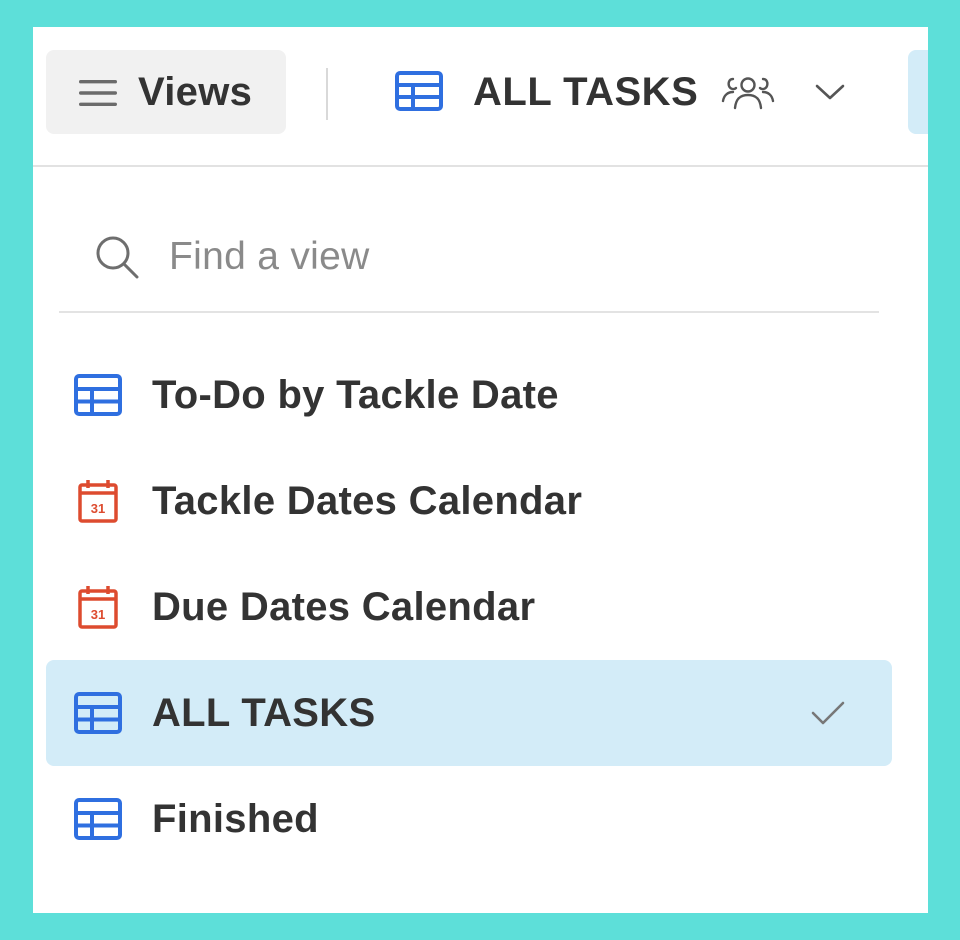  I want to click on view-item-label: ALL TASKS, so click(264, 713).